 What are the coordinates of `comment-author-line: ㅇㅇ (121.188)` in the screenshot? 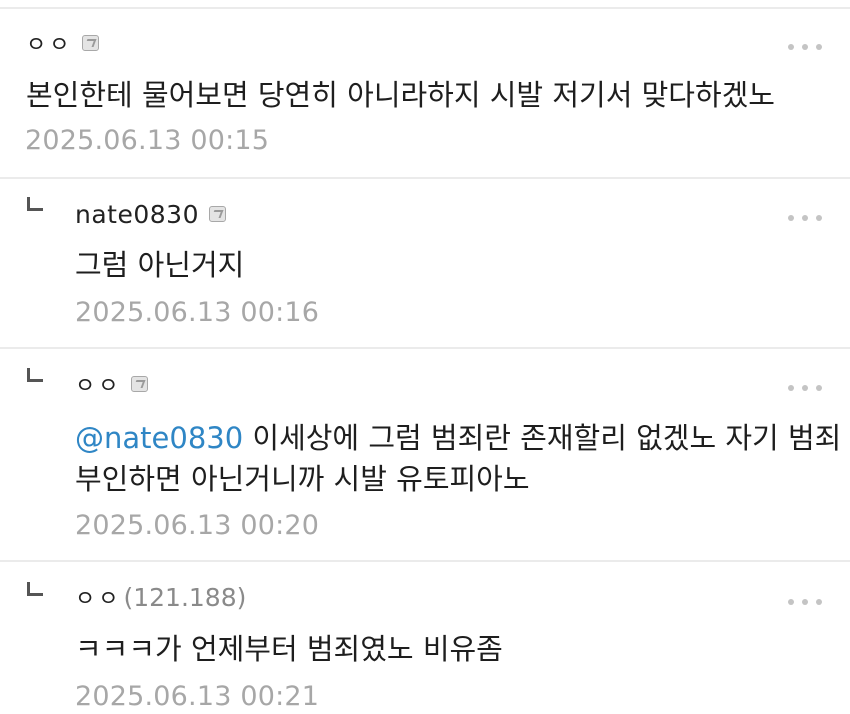 It's located at (160, 597).